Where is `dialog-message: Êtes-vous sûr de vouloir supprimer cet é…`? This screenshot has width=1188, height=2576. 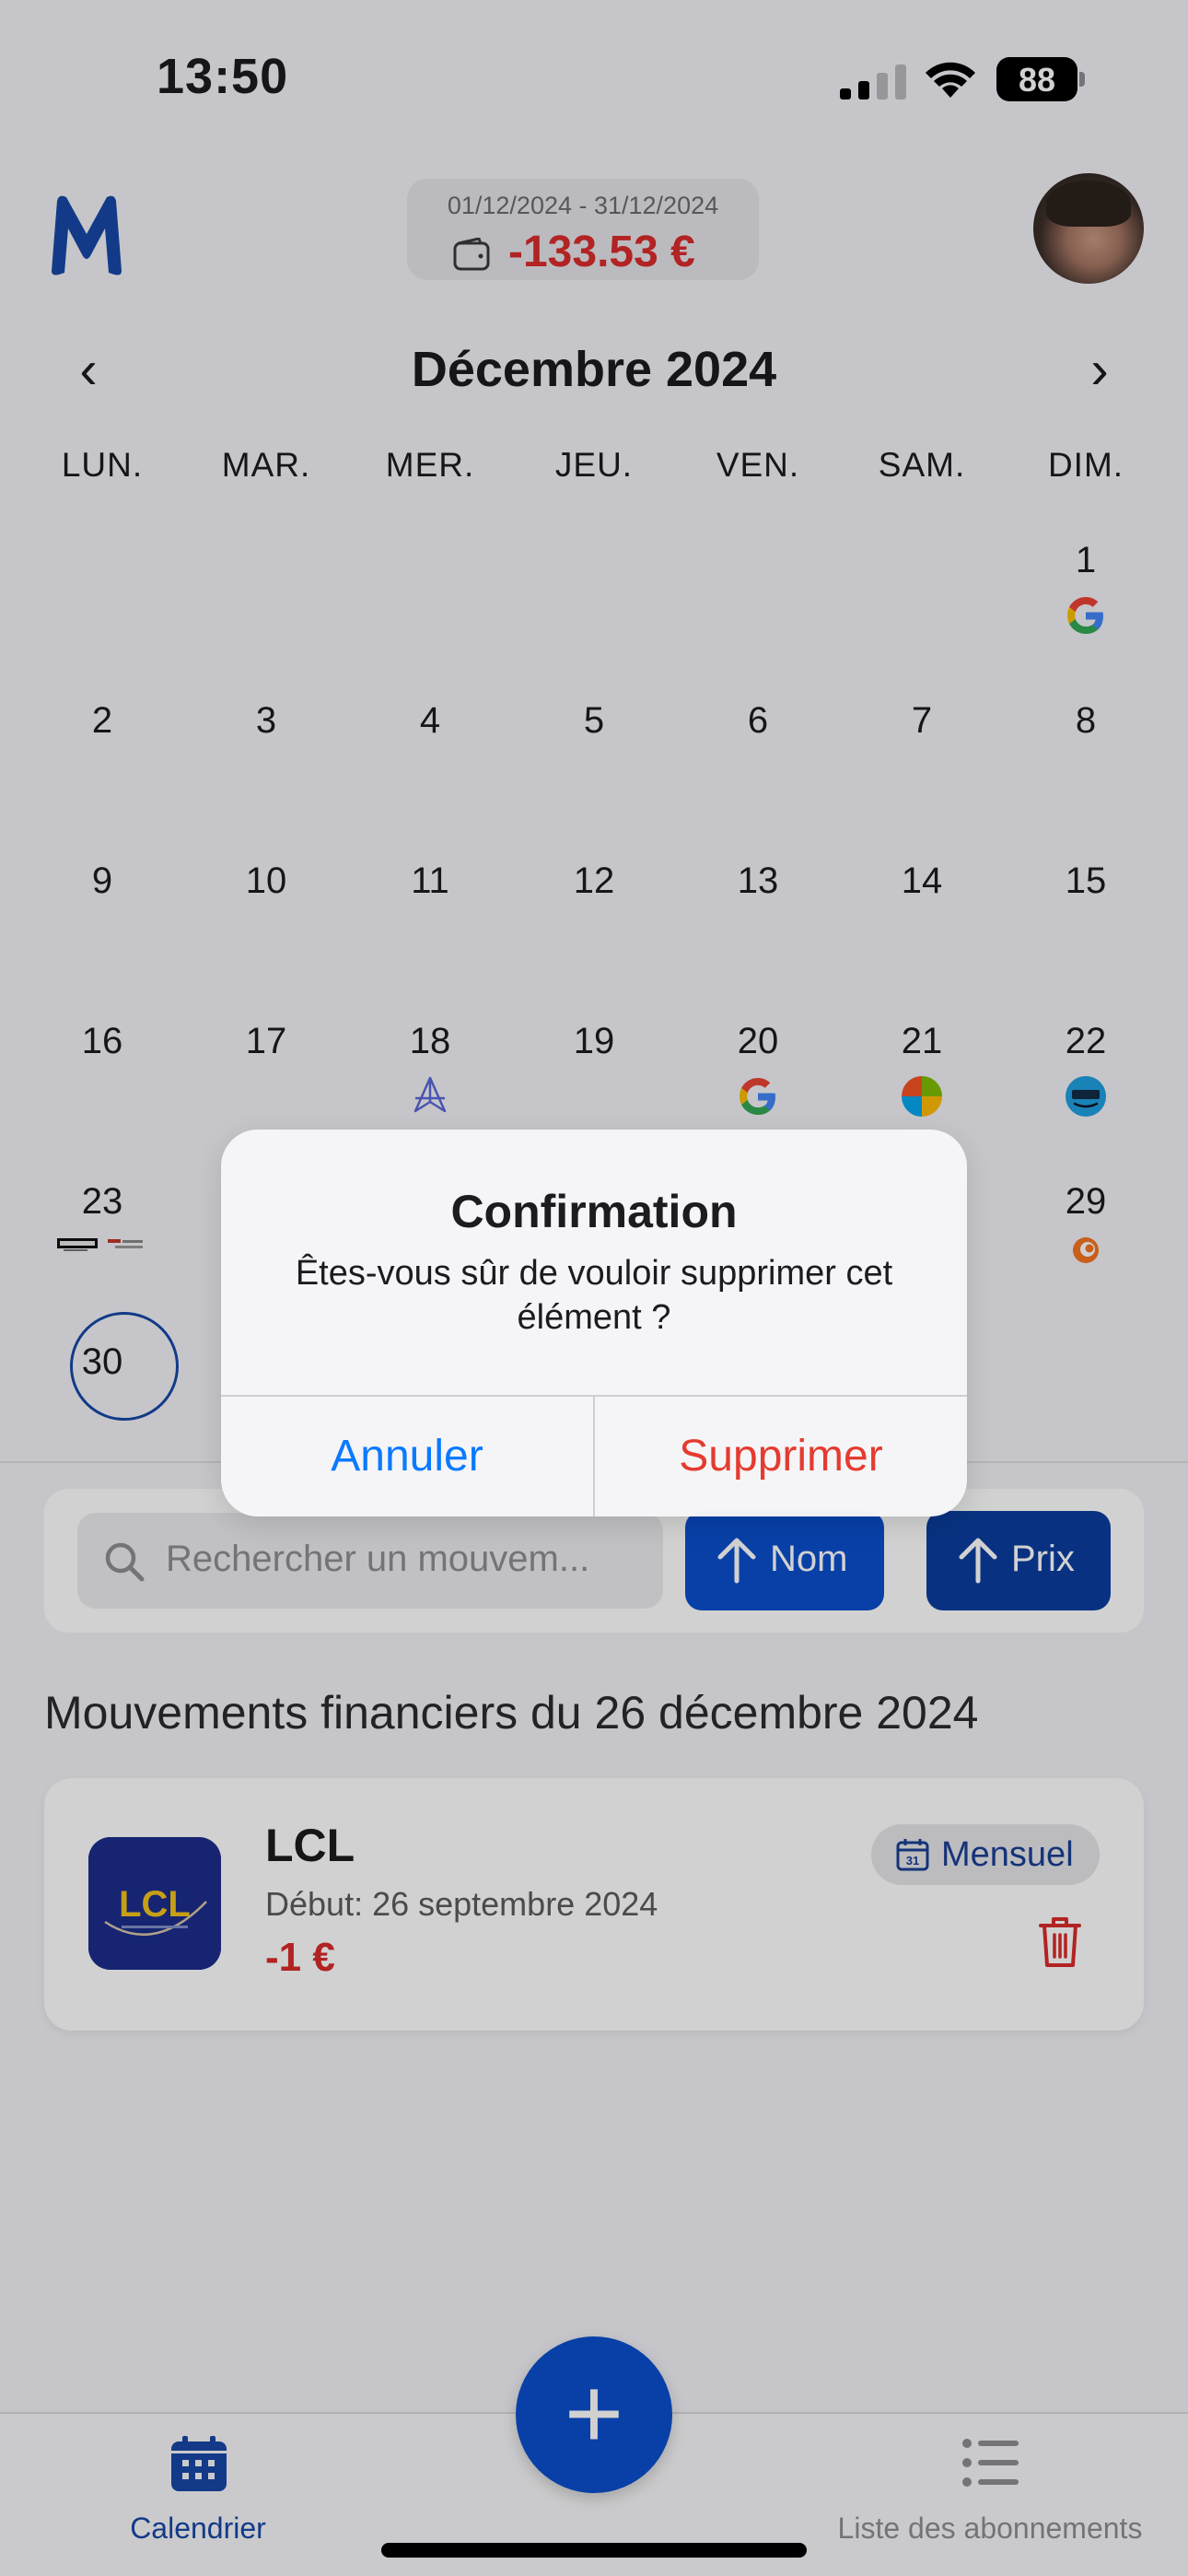 dialog-message: Êtes-vous sûr de vouloir supprimer cet é… is located at coordinates (594, 1295).